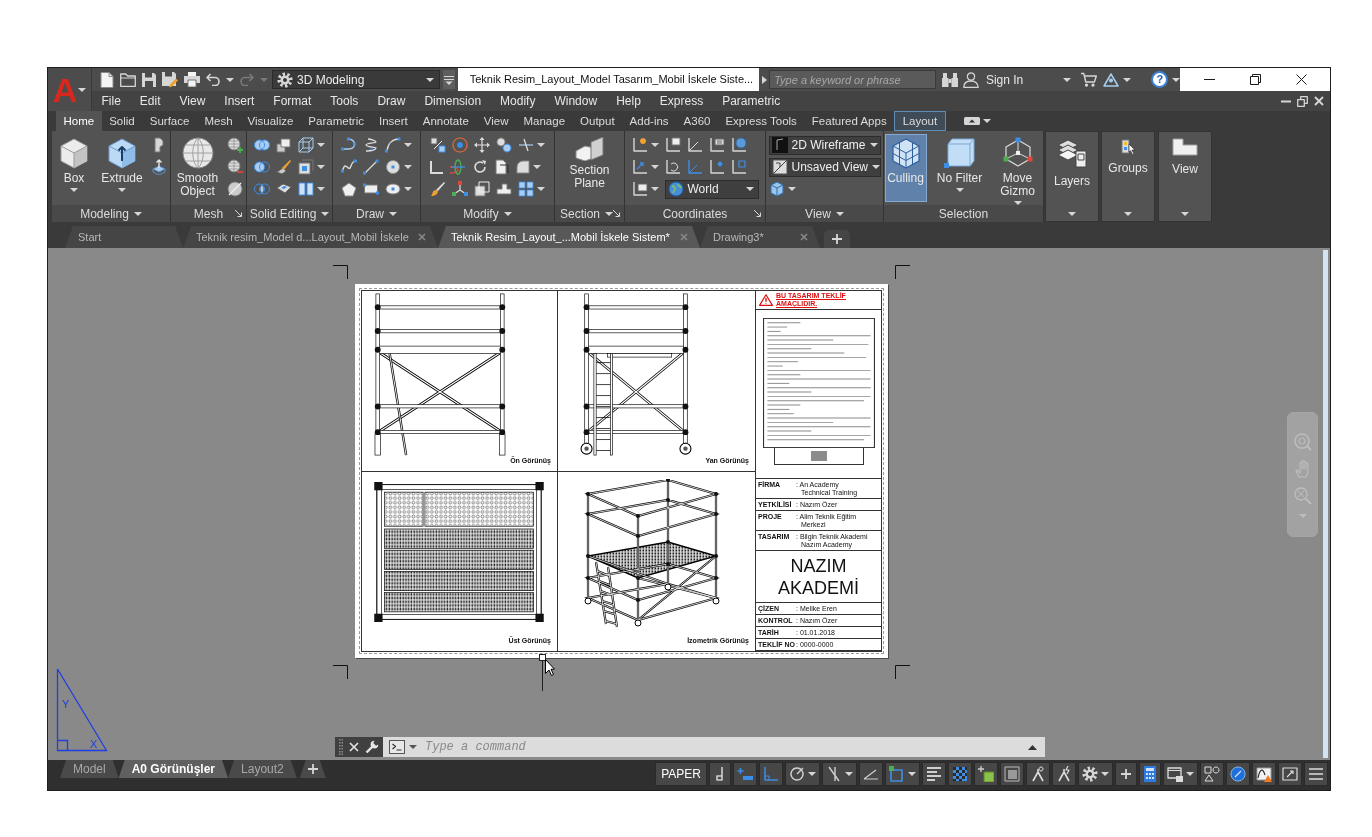  What do you see at coordinates (1255, 79) in the screenshot?
I see `window-restore-icon` at bounding box center [1255, 79].